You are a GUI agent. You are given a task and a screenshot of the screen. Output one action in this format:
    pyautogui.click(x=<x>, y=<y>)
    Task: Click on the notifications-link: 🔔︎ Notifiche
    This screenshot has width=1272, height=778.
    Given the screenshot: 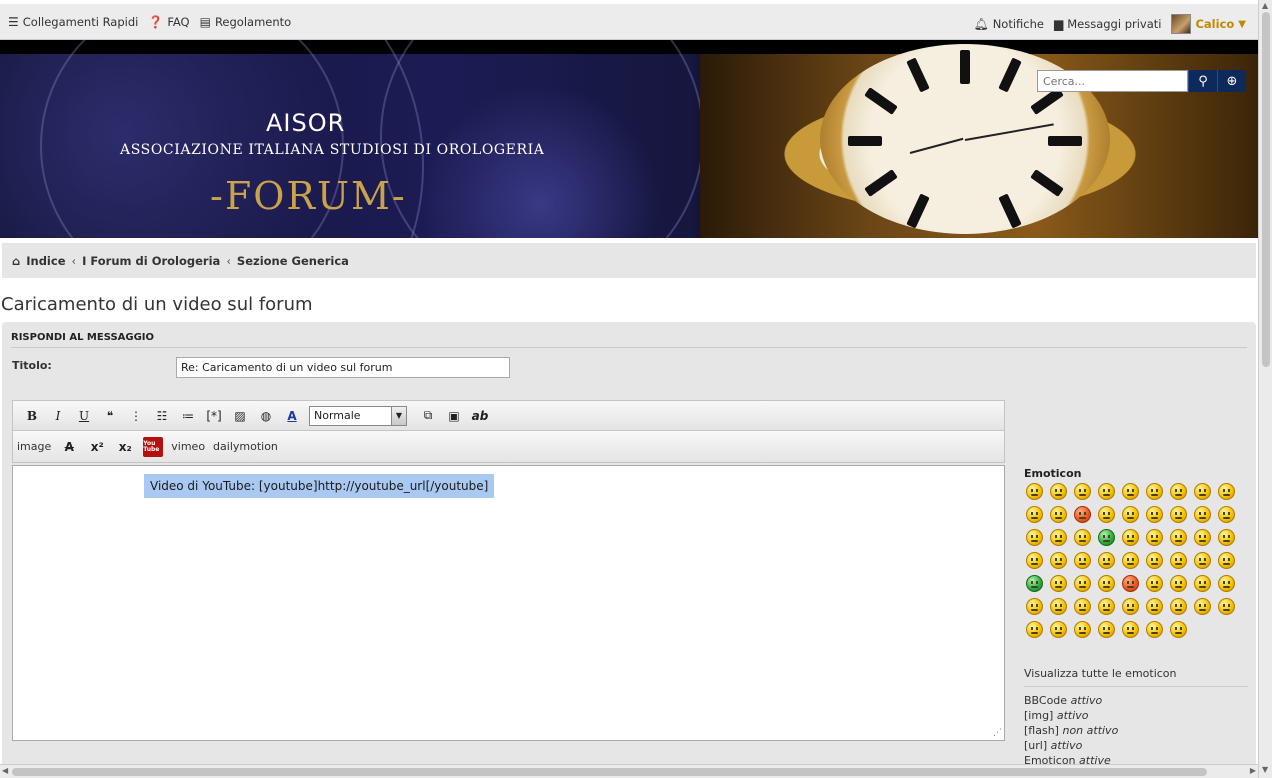 What is the action you would take?
    pyautogui.click(x=1008, y=24)
    